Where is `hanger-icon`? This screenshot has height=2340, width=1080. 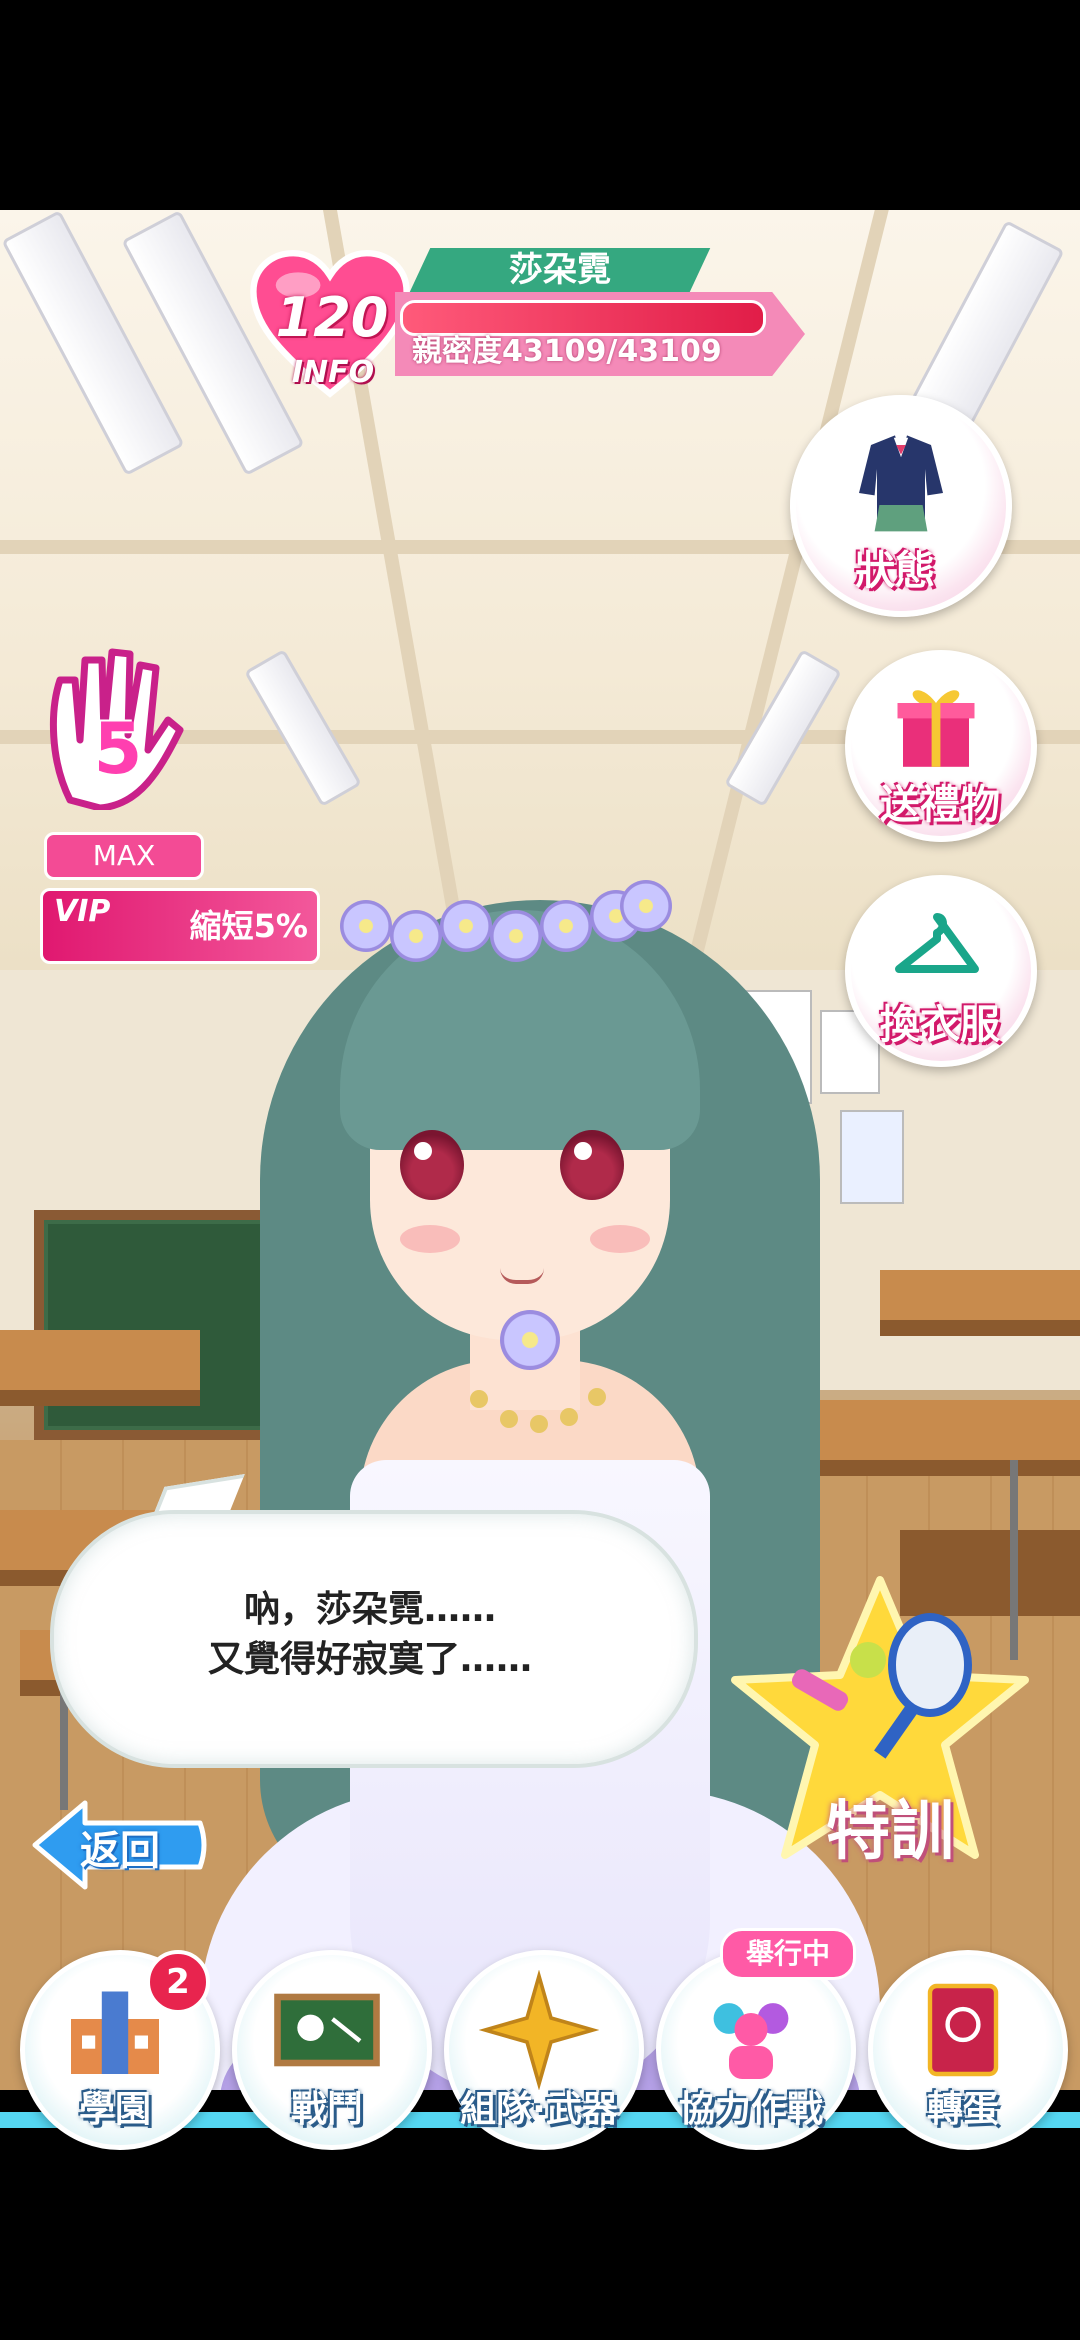
hanger-icon is located at coordinates (937, 943).